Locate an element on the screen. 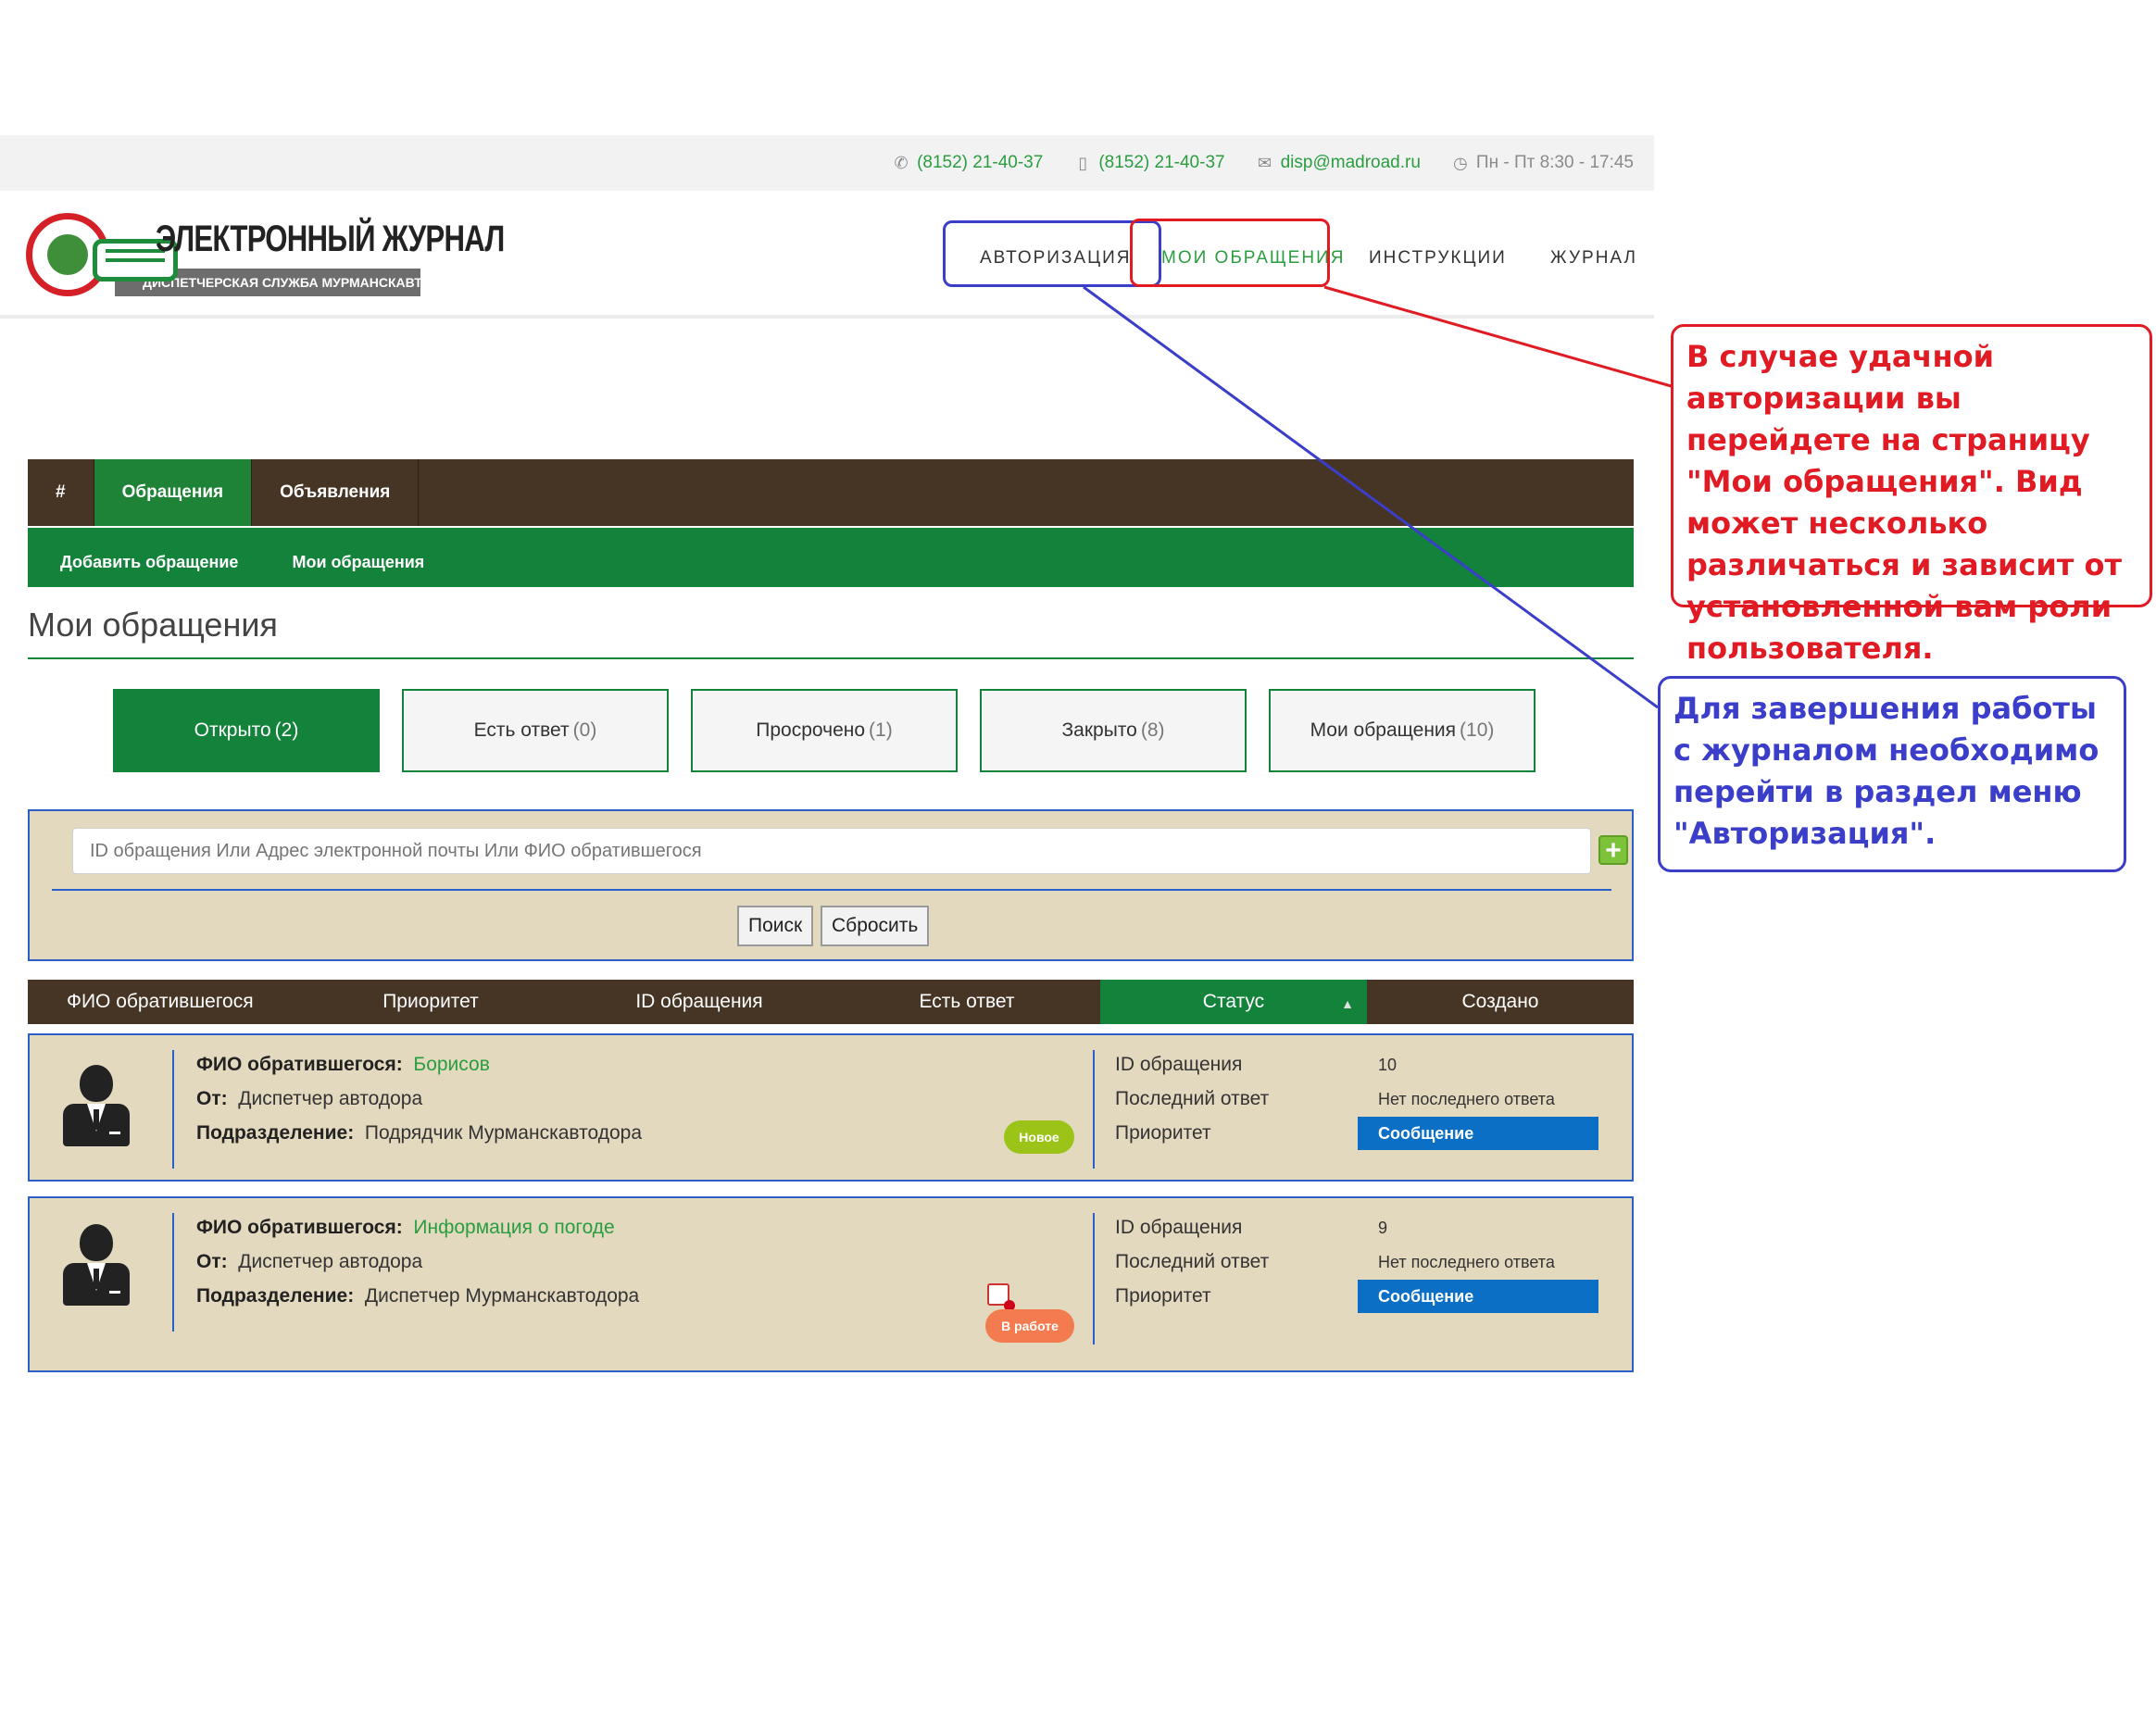 Image resolution: width=2156 pixels, height=1726 pixels. blue-connector-line is located at coordinates (1371, 497).